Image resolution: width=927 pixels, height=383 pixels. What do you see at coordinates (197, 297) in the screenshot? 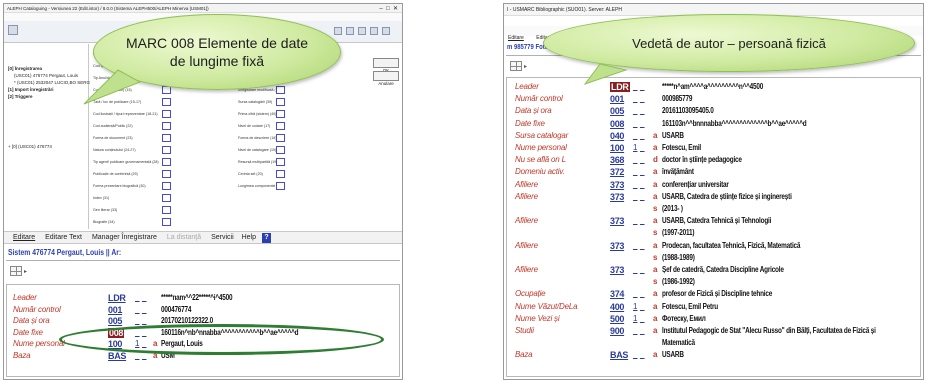
I see `field-value: *****nam^^22*****^i^4500` at bounding box center [197, 297].